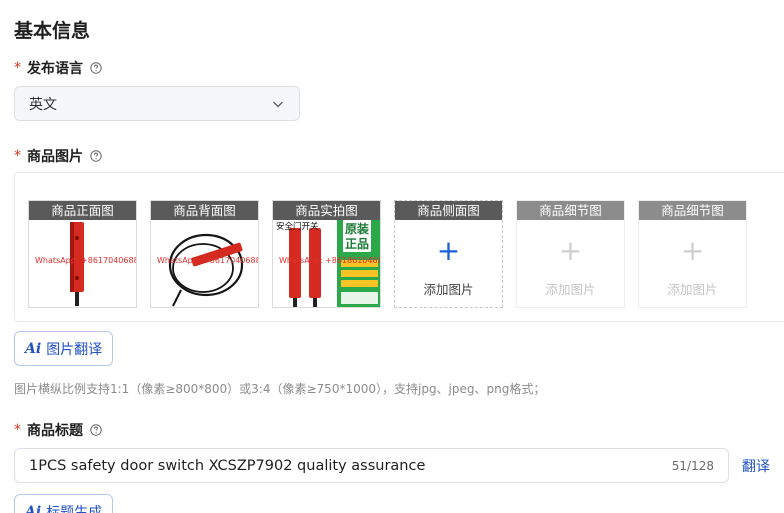 The width and height of the screenshot is (784, 513). I want to click on image-slot-caption: 商品实拍图, so click(326, 210).